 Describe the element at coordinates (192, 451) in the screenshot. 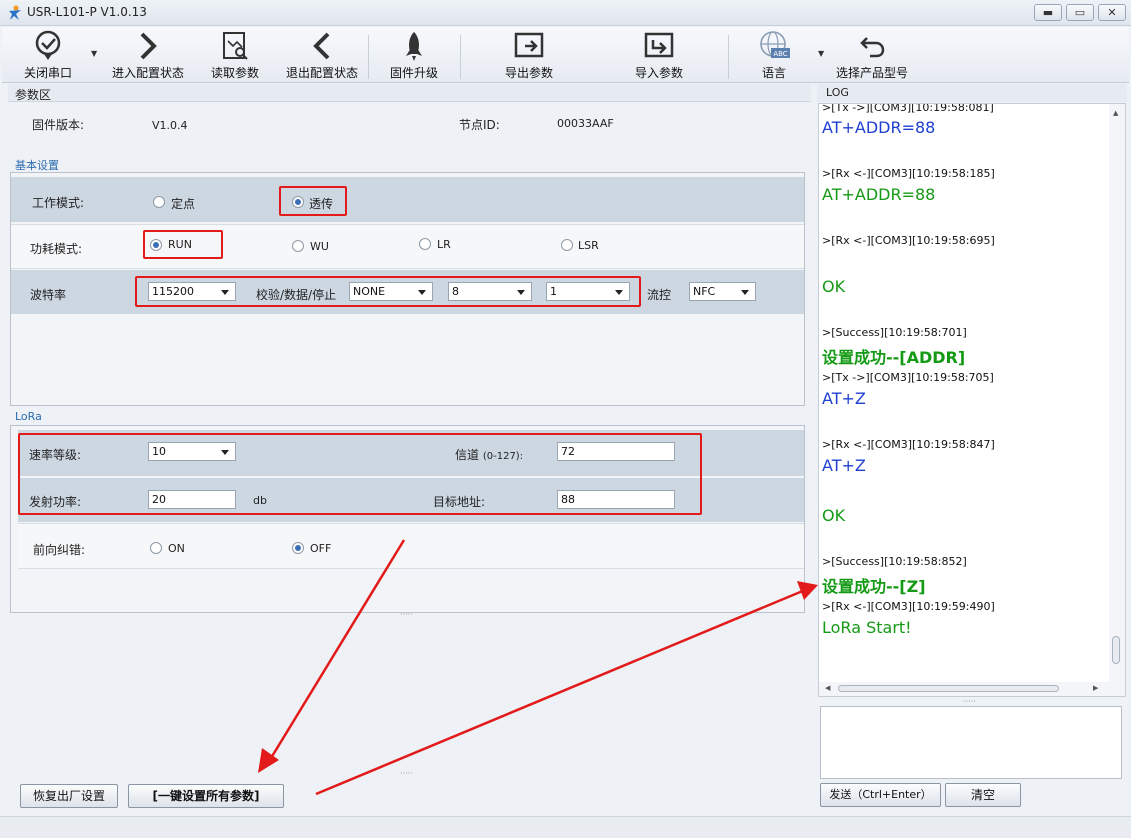

I see `rate-level-select: 10` at that location.